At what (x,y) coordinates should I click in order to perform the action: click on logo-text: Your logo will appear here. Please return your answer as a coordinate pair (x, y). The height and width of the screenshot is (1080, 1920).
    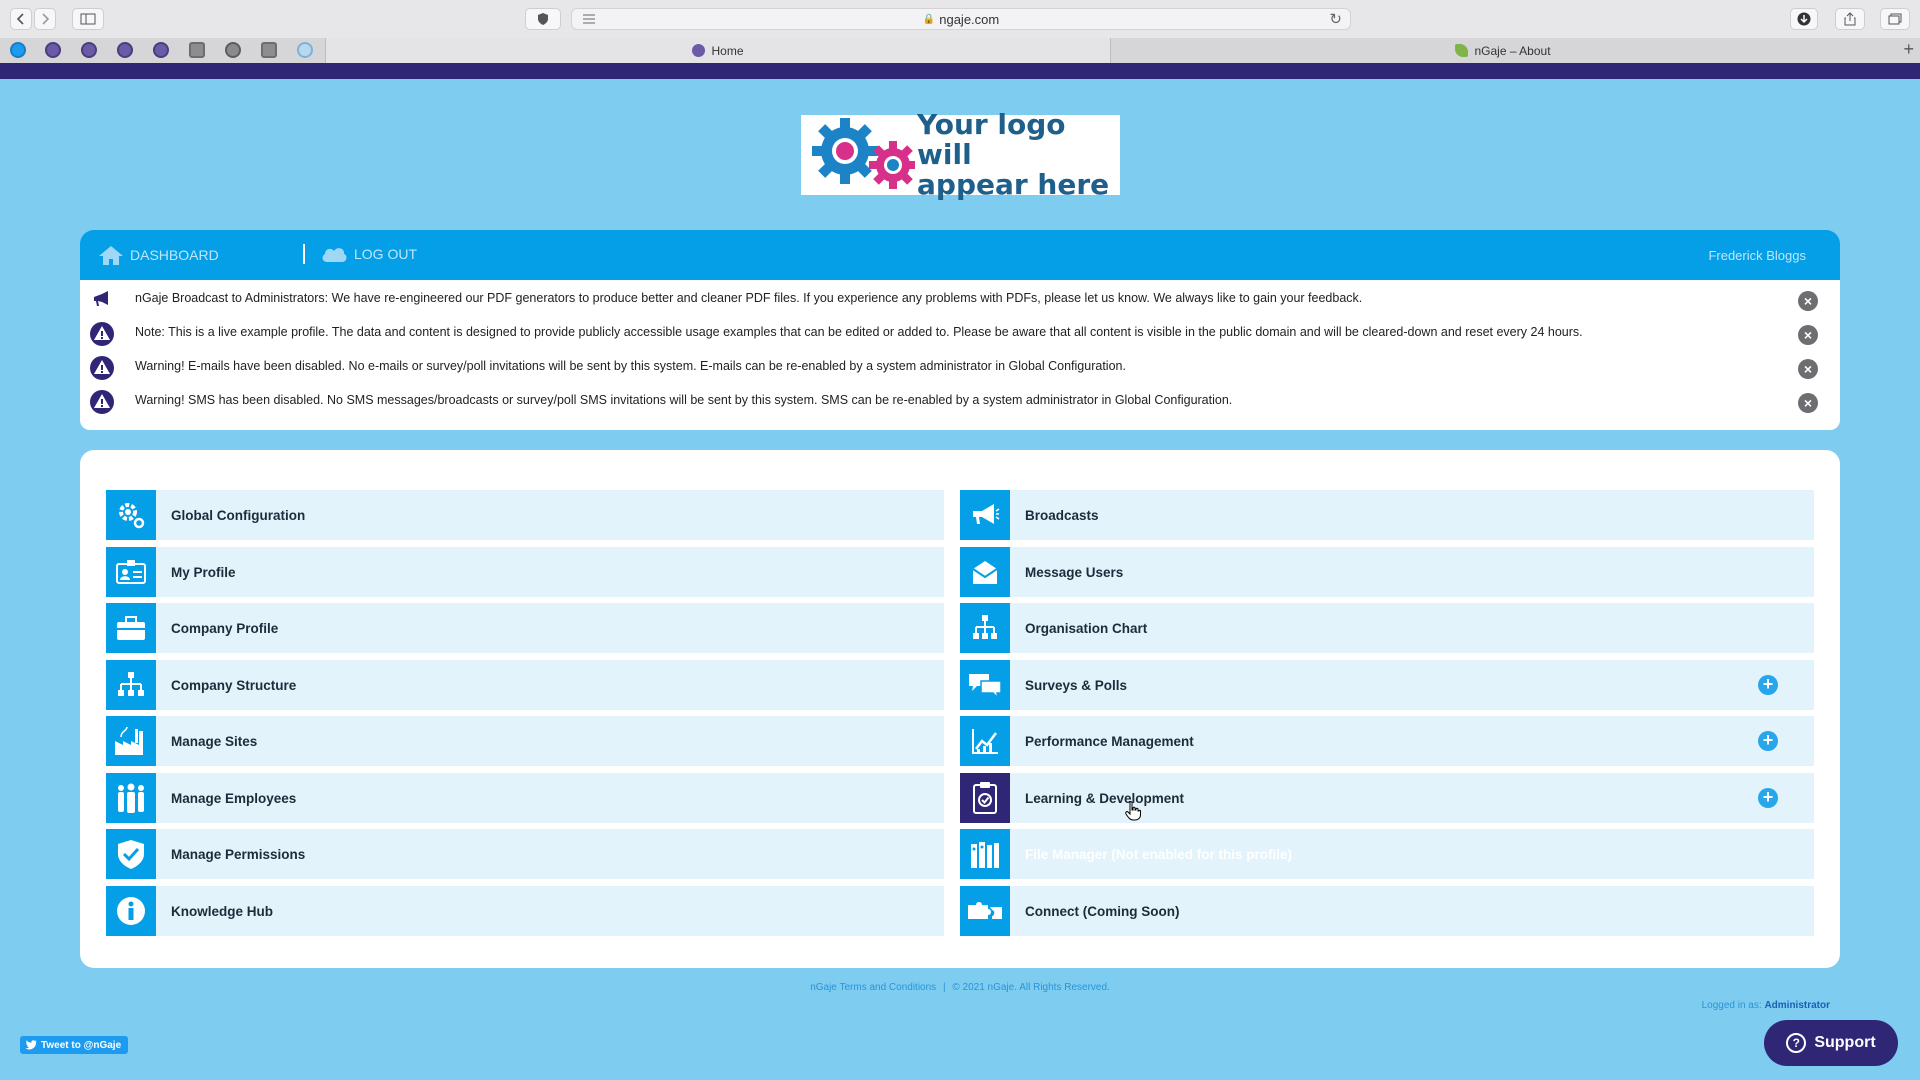
    Looking at the image, I should click on (1017, 155).